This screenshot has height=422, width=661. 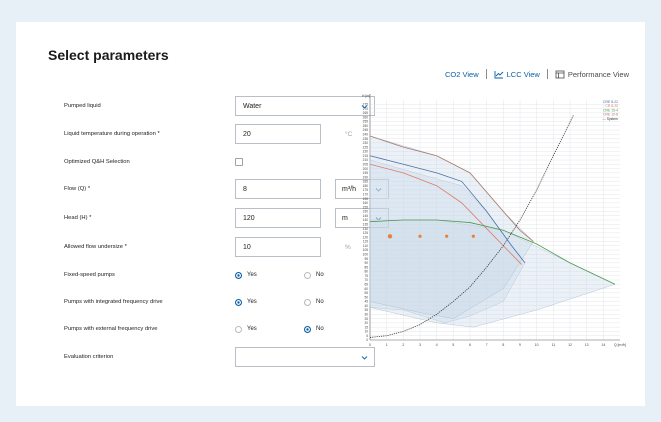 What do you see at coordinates (366, 152) in the screenshot?
I see `y-tick-label: 220` at bounding box center [366, 152].